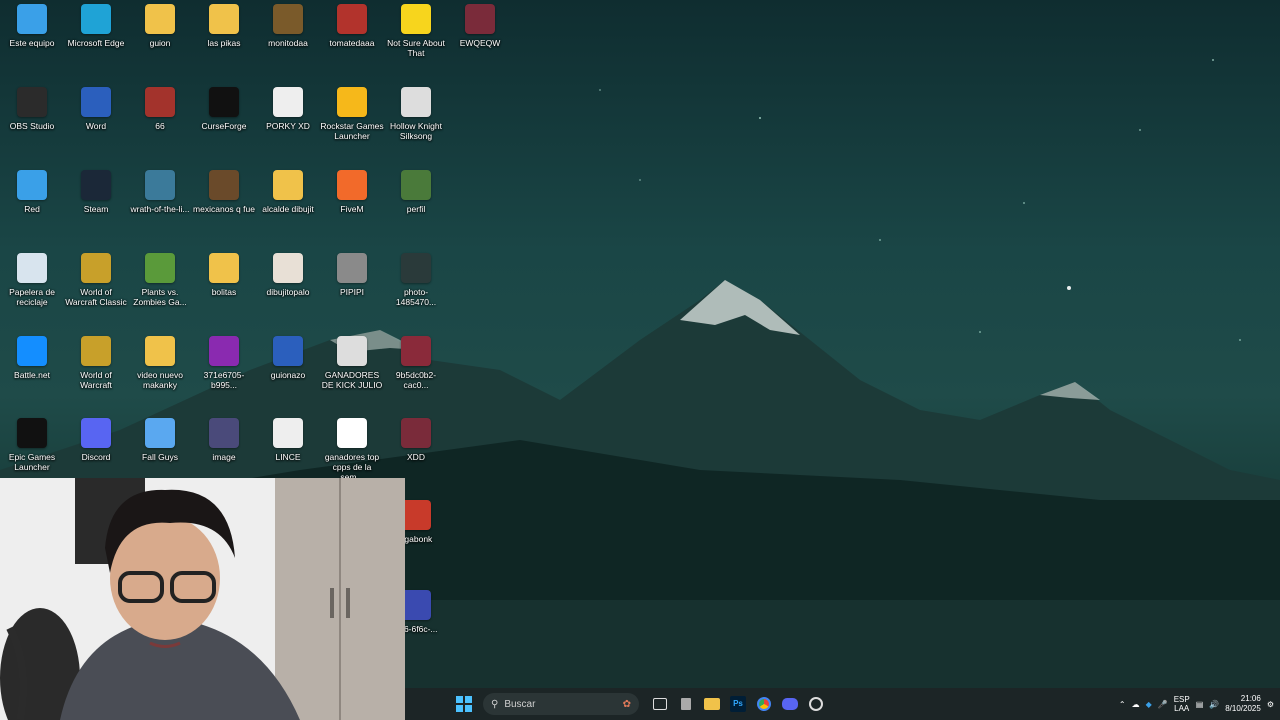 The width and height of the screenshot is (1280, 720). Describe the element at coordinates (480, 26) in the screenshot. I see `desktop-icon-7: EWQEQW` at that location.